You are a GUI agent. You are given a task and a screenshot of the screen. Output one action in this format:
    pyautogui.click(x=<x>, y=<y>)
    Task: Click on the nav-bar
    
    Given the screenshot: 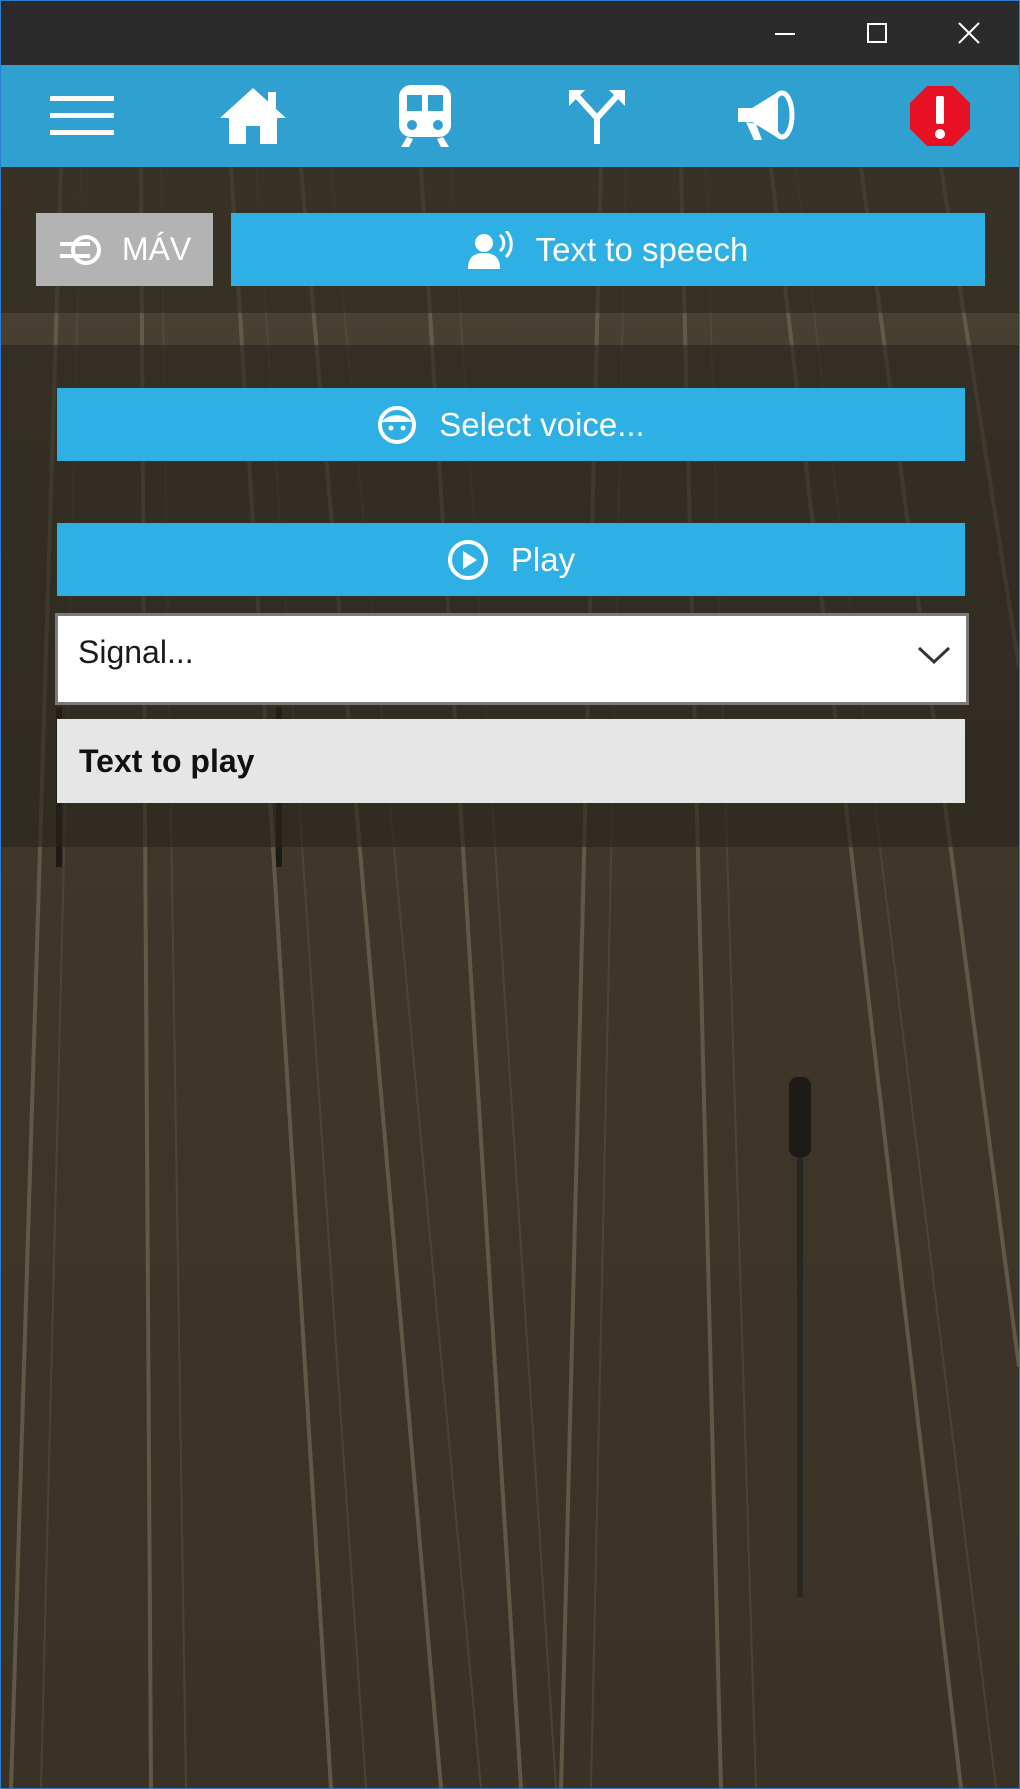 What is the action you would take?
    pyautogui.click(x=510, y=116)
    